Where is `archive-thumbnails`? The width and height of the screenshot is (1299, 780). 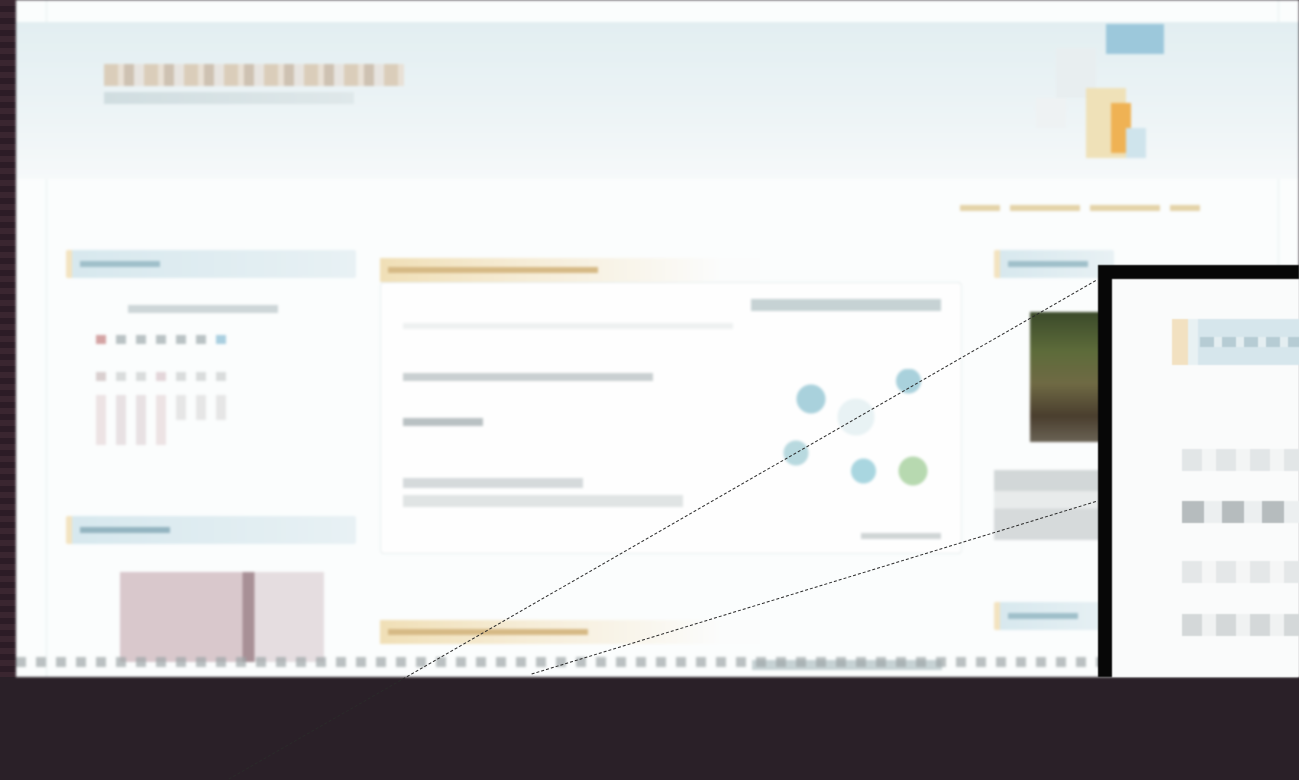
archive-thumbnails is located at coordinates (222, 617).